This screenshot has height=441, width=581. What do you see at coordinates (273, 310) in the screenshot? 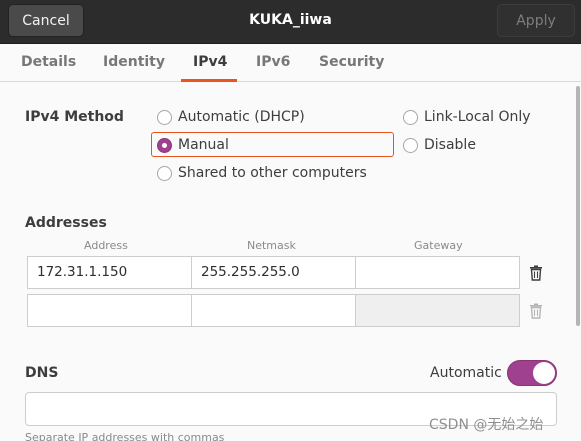
I see `netmask-field` at bounding box center [273, 310].